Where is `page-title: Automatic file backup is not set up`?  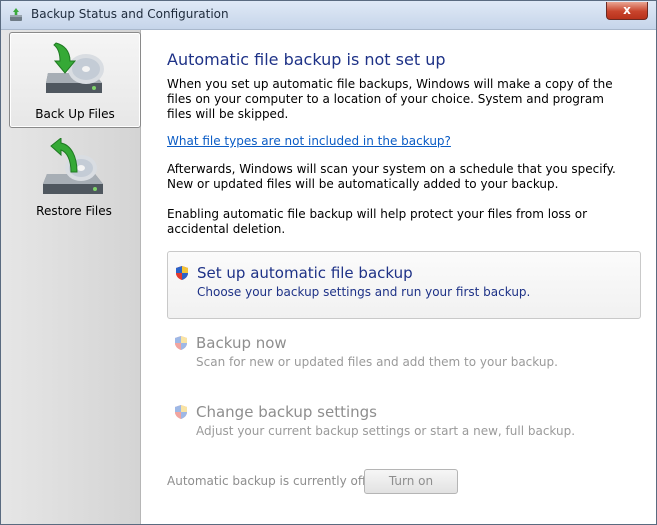
page-title: Automatic file backup is not set up is located at coordinates (306, 59).